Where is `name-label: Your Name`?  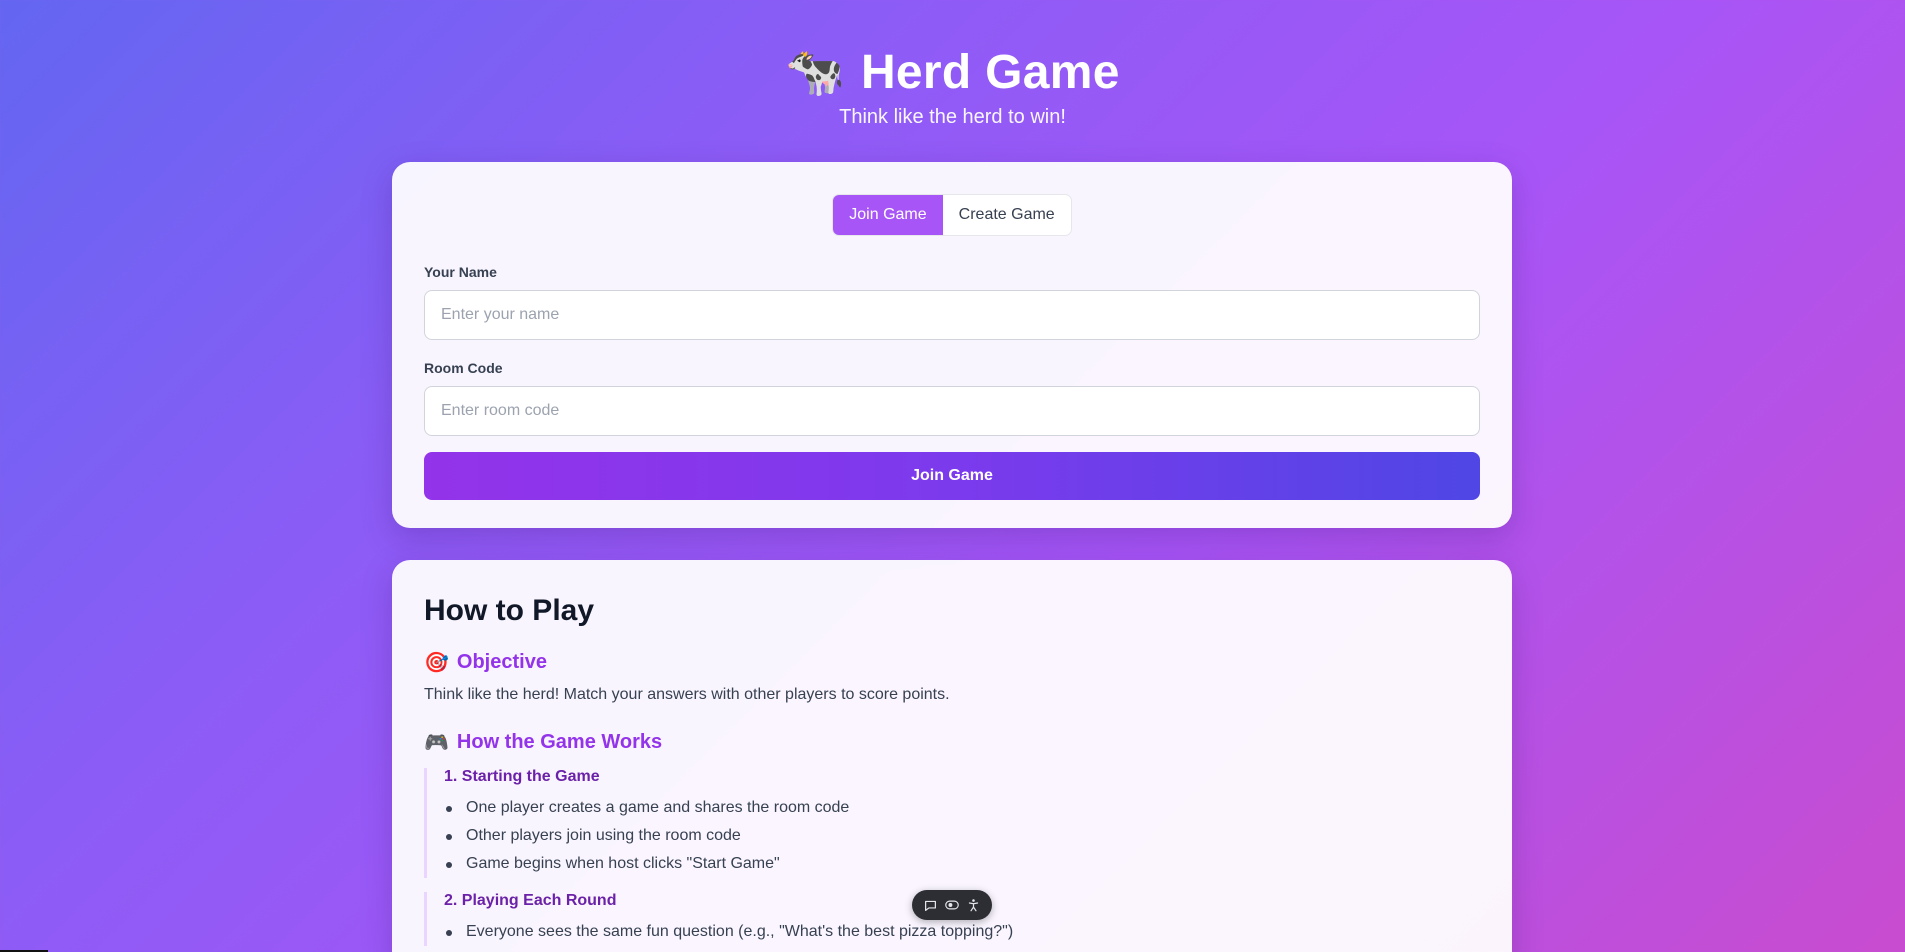 name-label: Your Name is located at coordinates (460, 272).